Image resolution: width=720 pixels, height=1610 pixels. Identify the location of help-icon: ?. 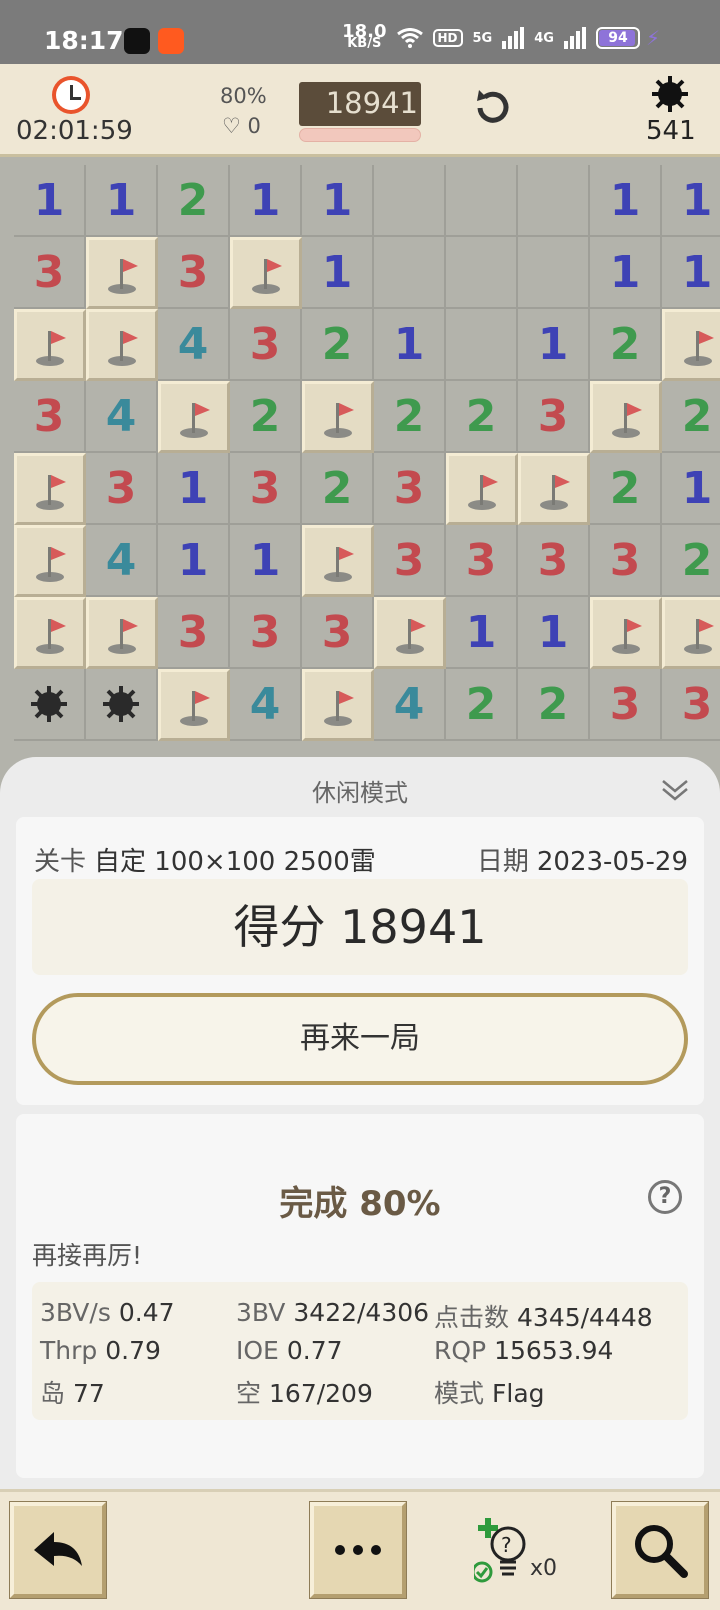
(665, 1197).